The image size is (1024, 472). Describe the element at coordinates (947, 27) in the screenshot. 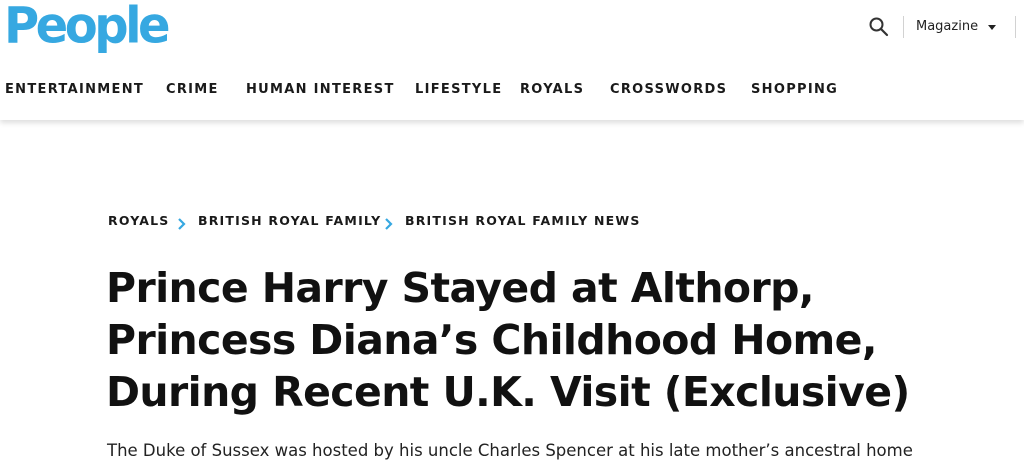

I see `magazine-menu-label: Magazine` at that location.